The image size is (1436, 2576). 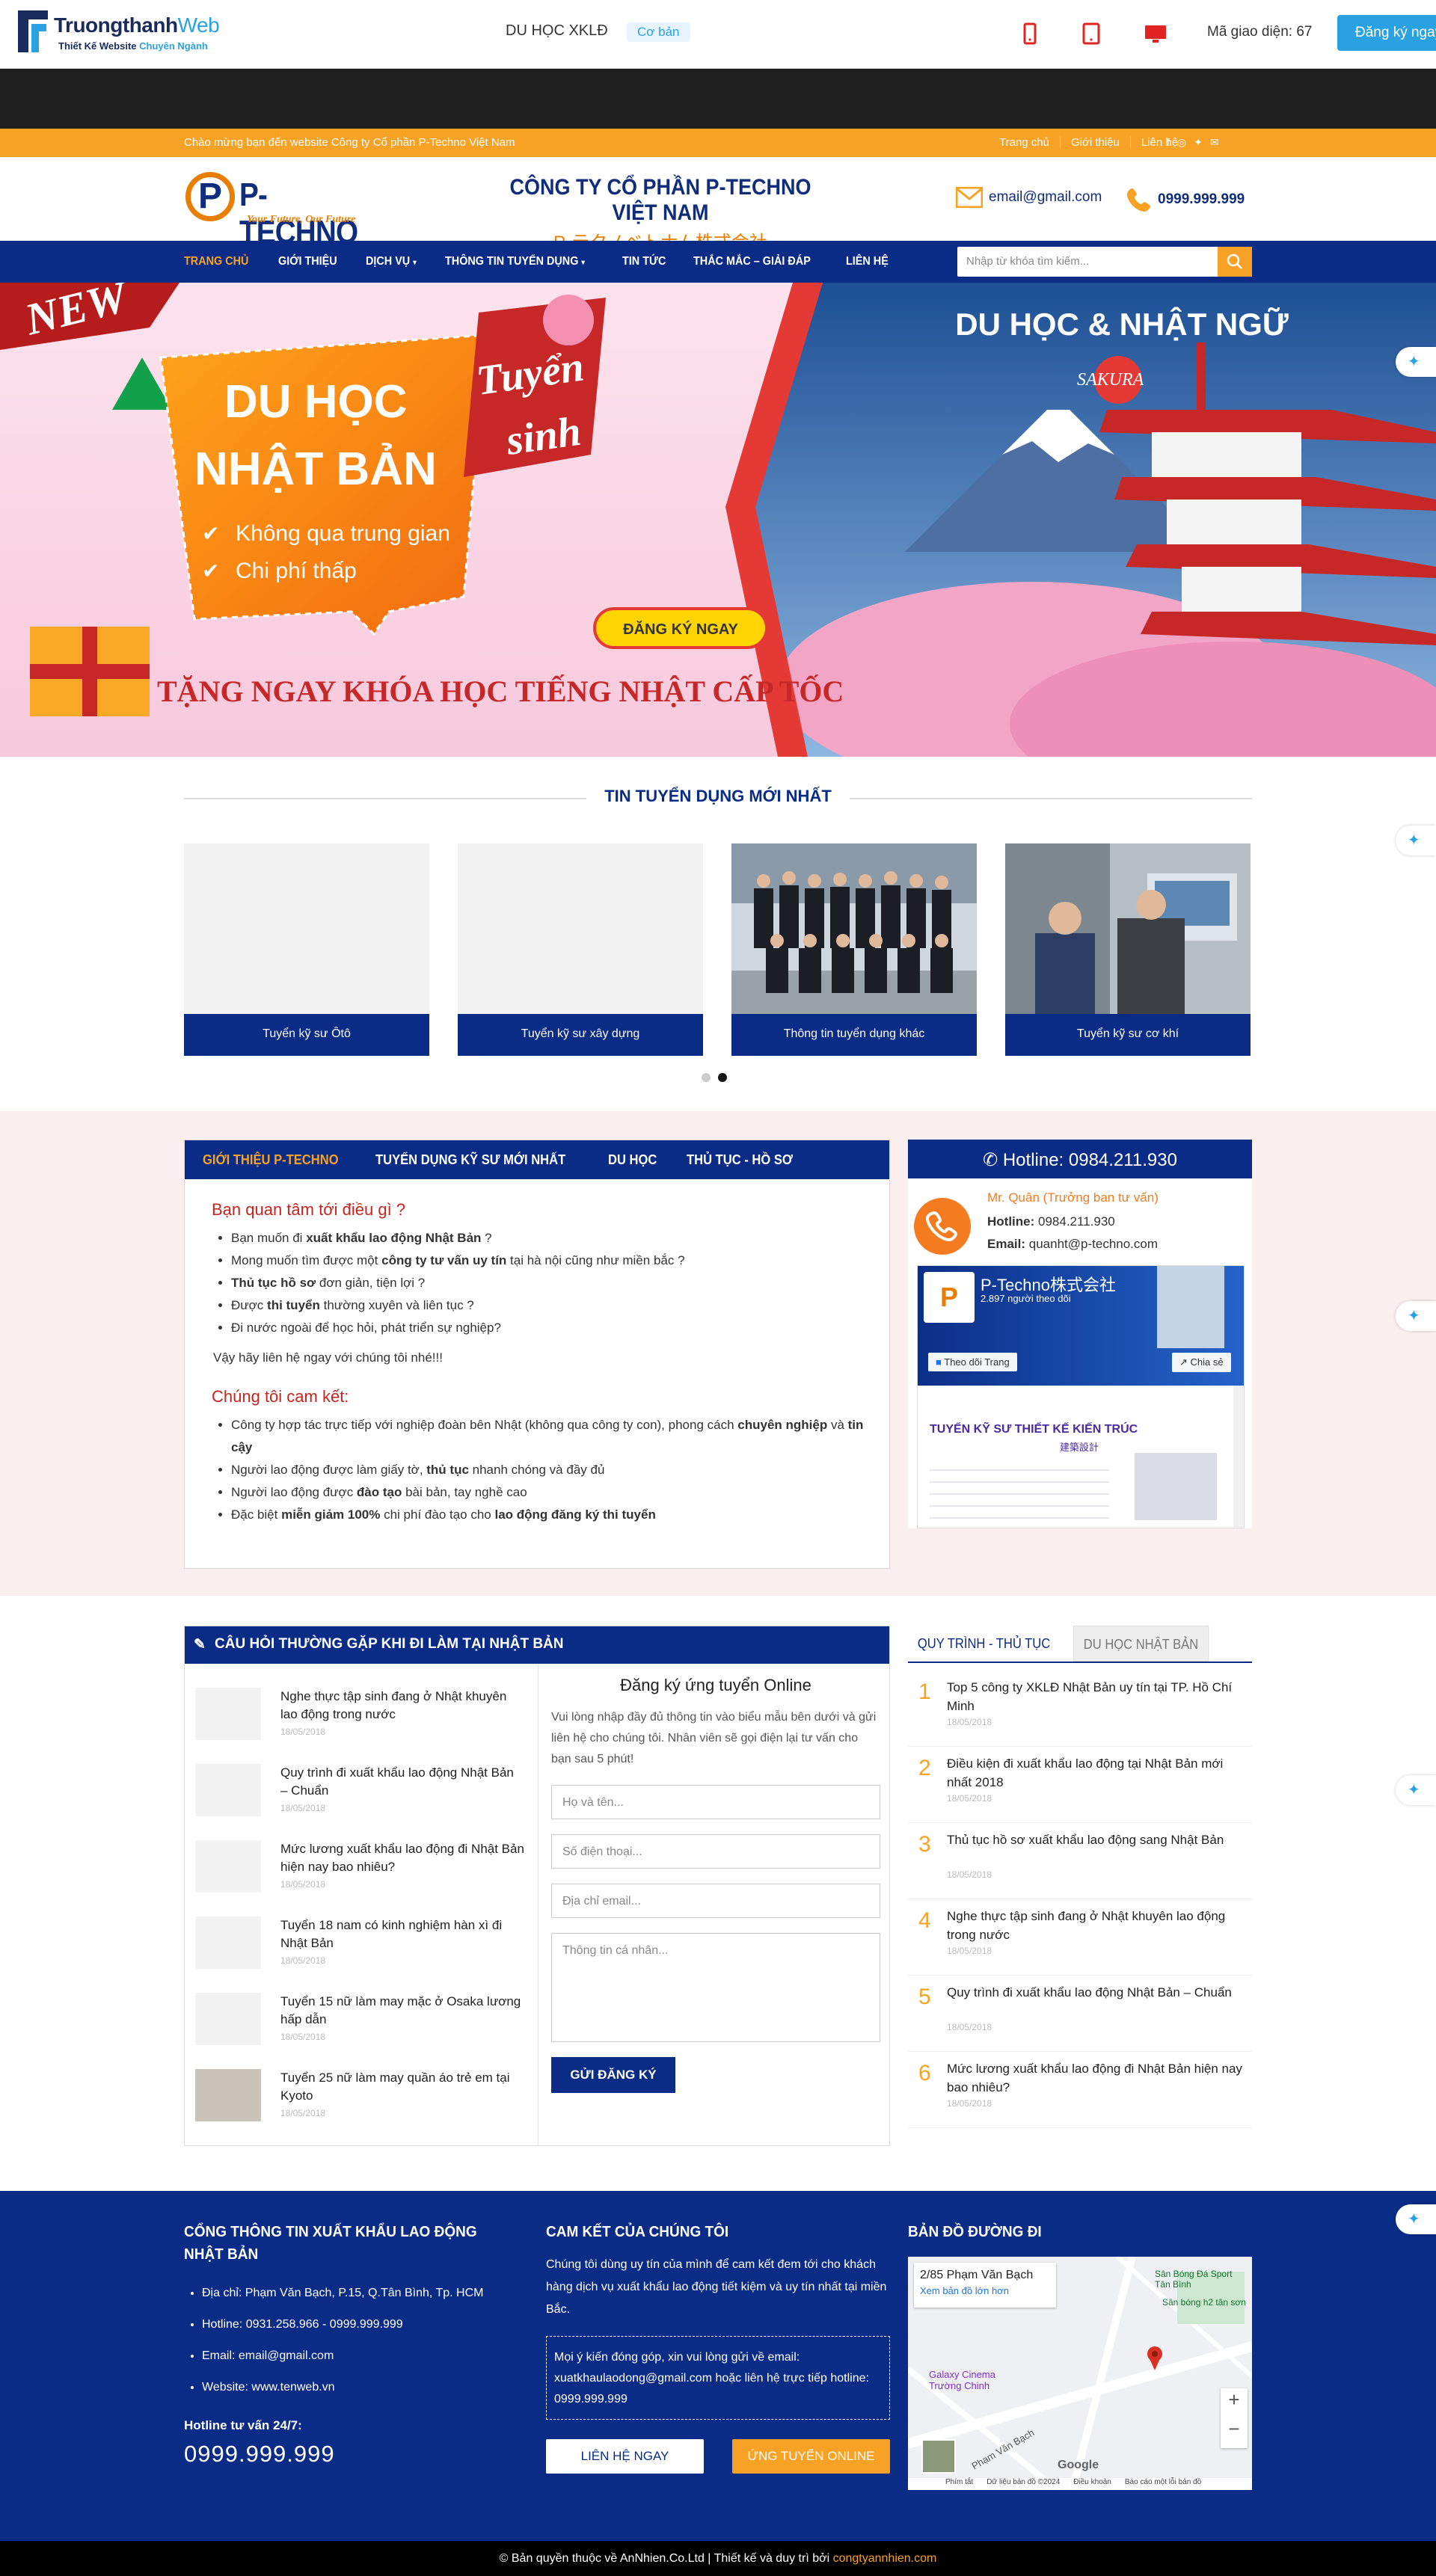 I want to click on top-link-home: Trang chủ, so click(x=1025, y=142).